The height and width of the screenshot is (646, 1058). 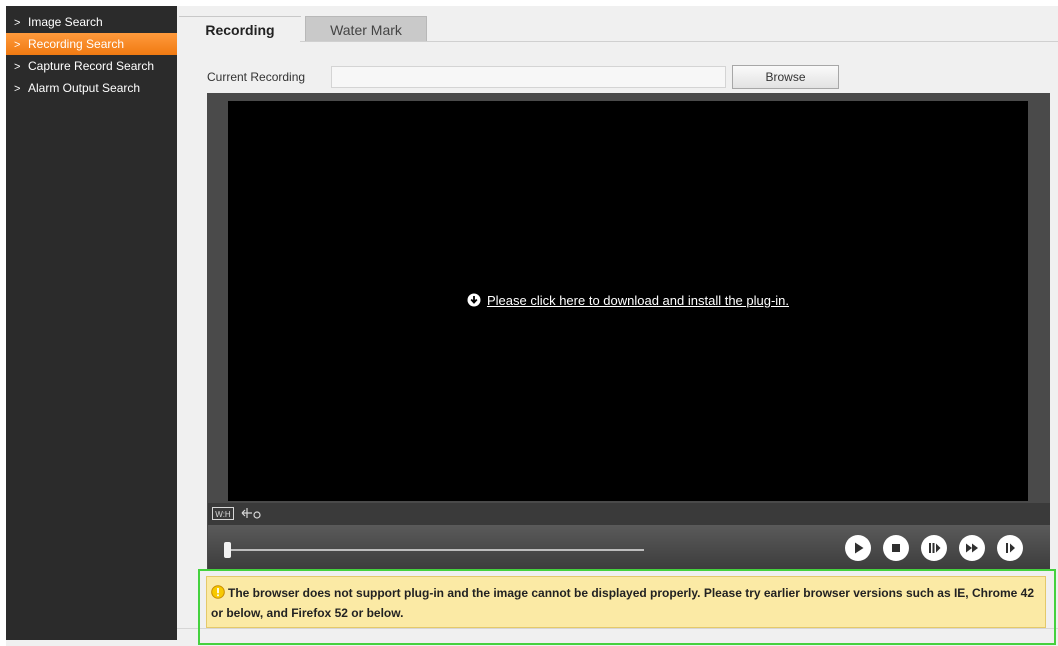 I want to click on aspect-ratio-button: W:H, so click(x=223, y=513).